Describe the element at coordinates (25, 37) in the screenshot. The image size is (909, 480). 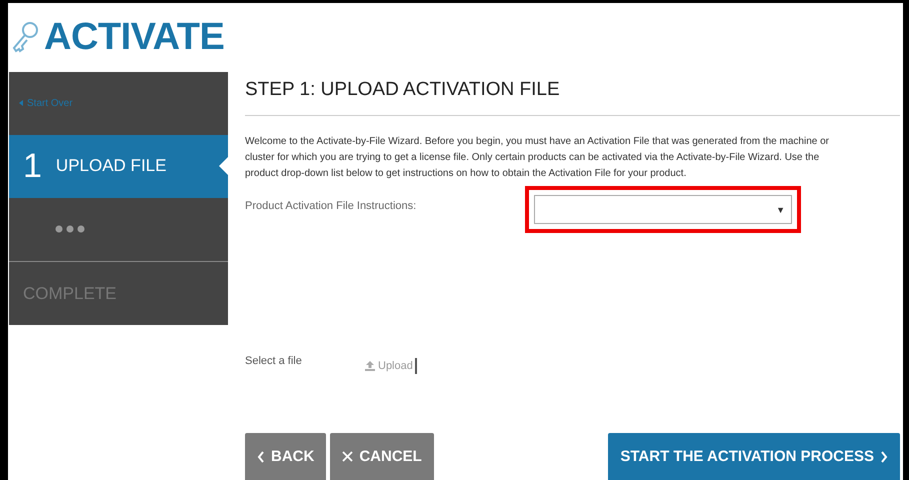
I see `key-icon` at that location.